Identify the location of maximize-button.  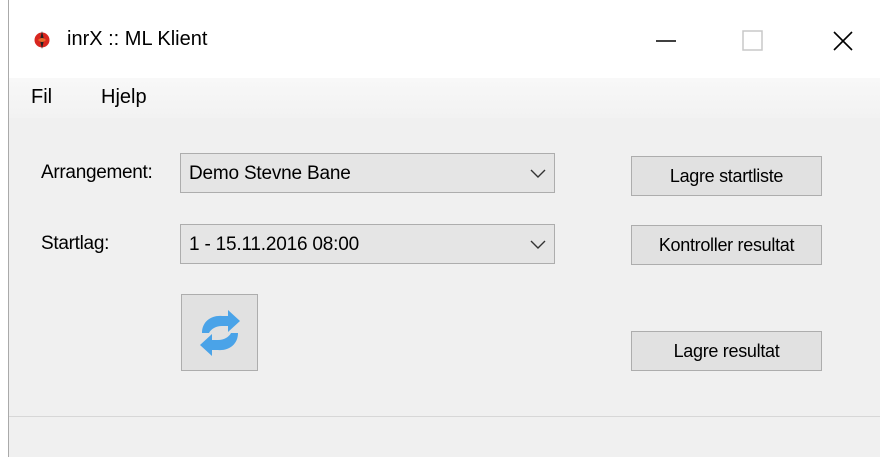
(754, 40).